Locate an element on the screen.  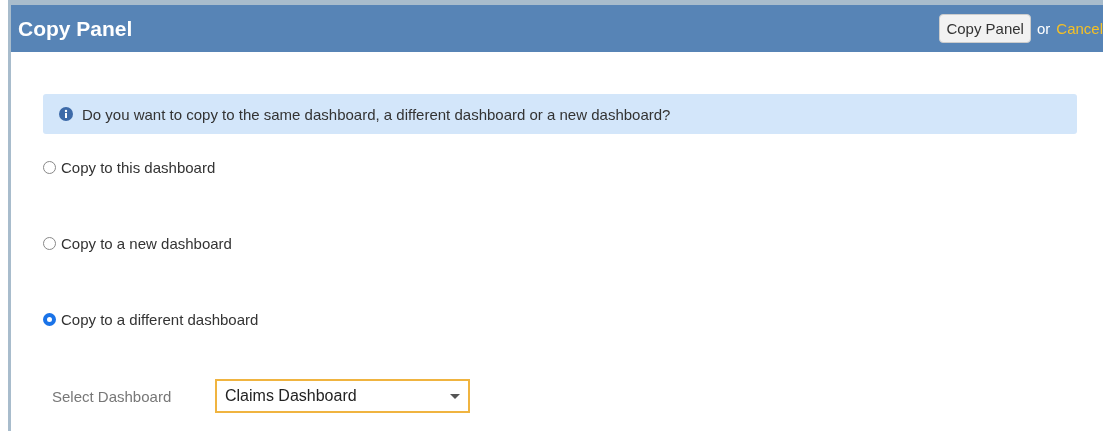
option-label: Copy to this dashboard is located at coordinates (138, 167).